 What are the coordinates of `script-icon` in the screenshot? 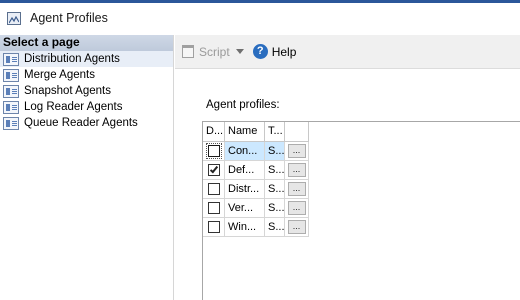 It's located at (188, 51).